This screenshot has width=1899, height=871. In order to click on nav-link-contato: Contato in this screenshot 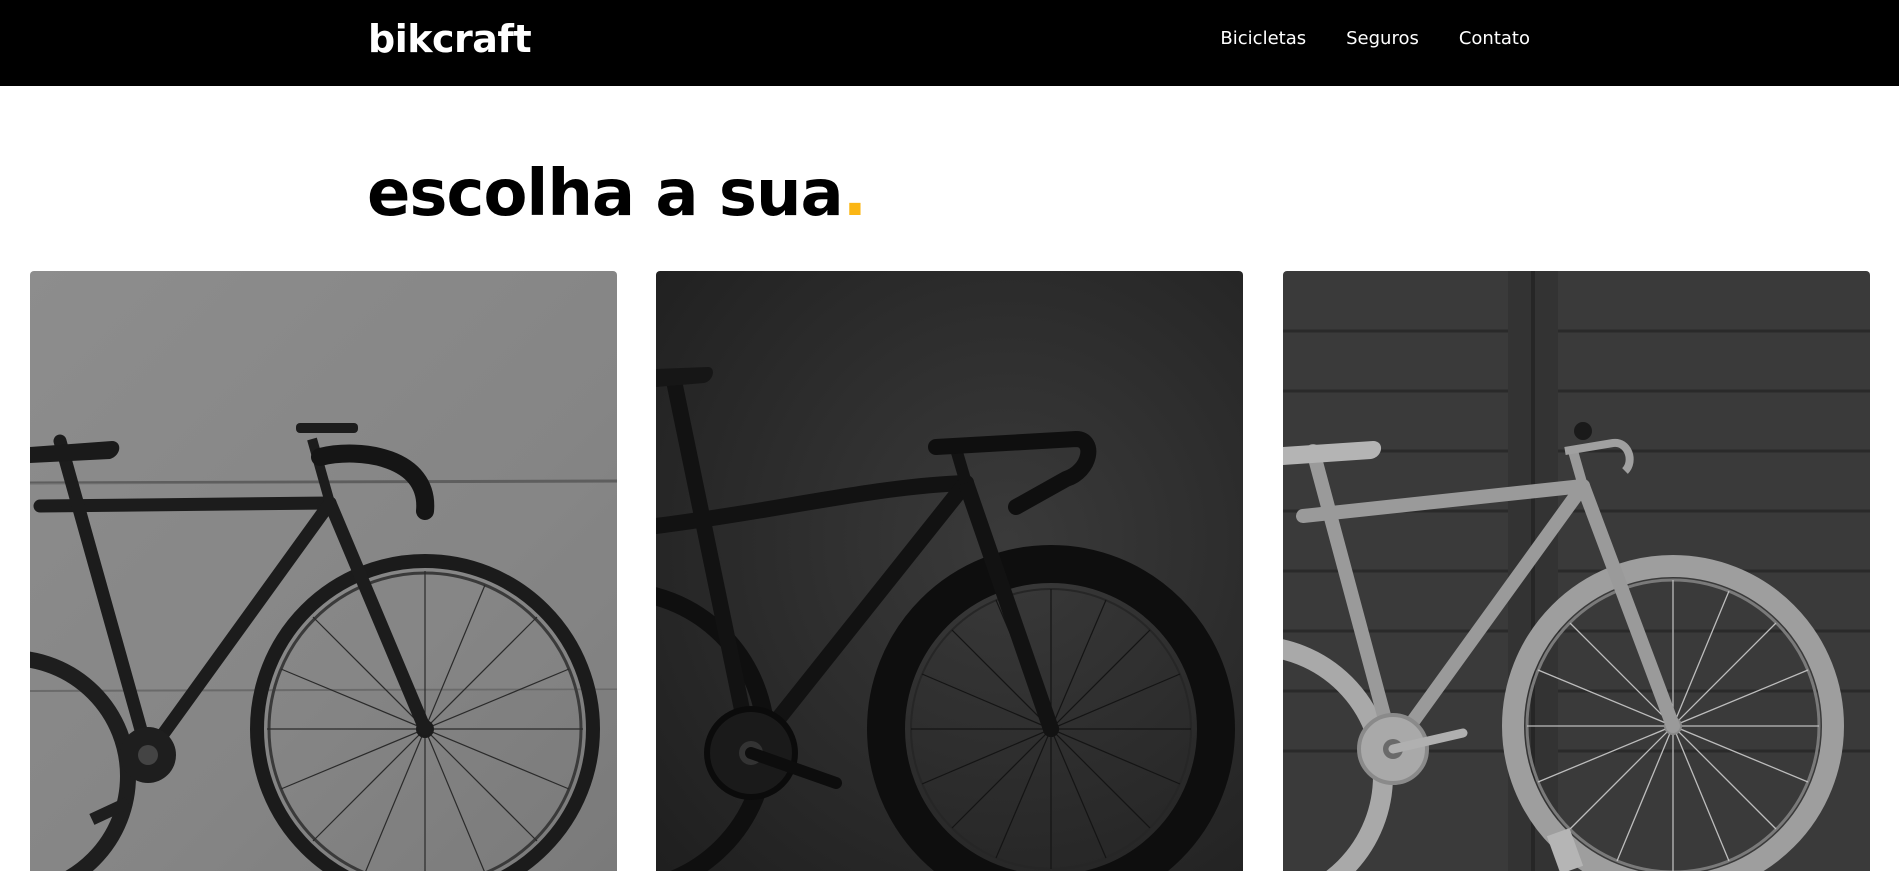, I will do `click(1494, 39)`.